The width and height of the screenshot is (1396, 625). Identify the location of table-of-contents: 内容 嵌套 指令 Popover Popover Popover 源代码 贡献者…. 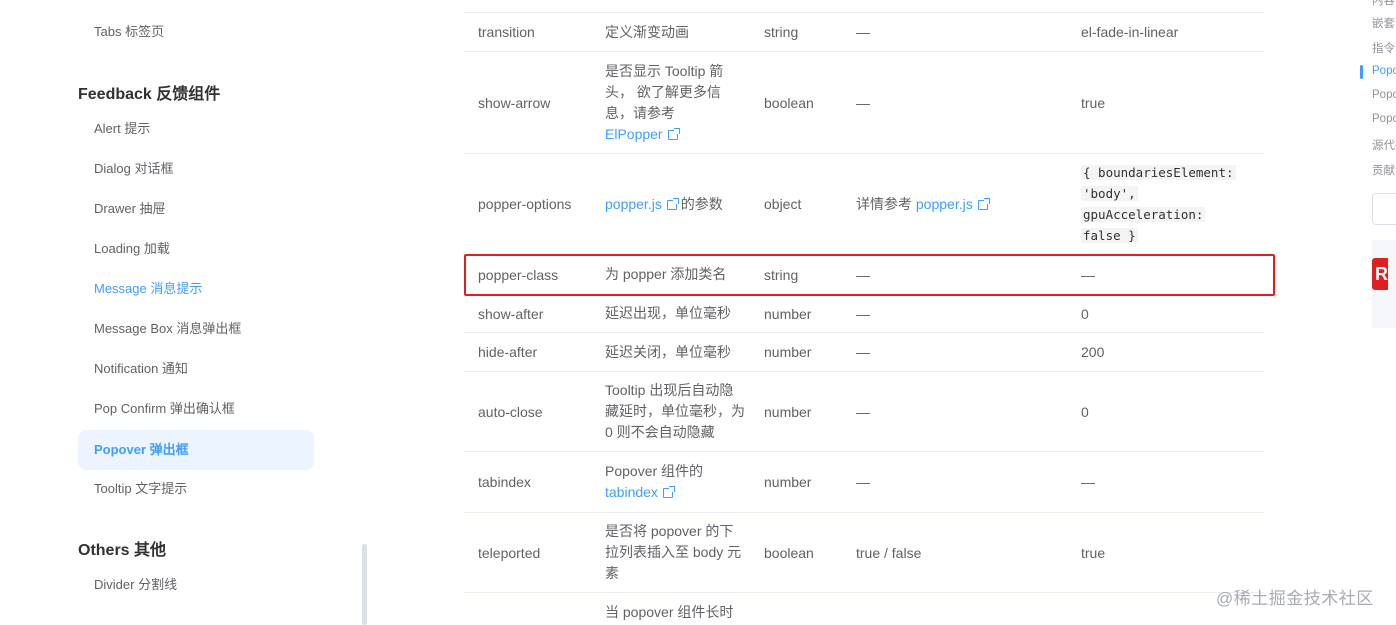
(1378, 312).